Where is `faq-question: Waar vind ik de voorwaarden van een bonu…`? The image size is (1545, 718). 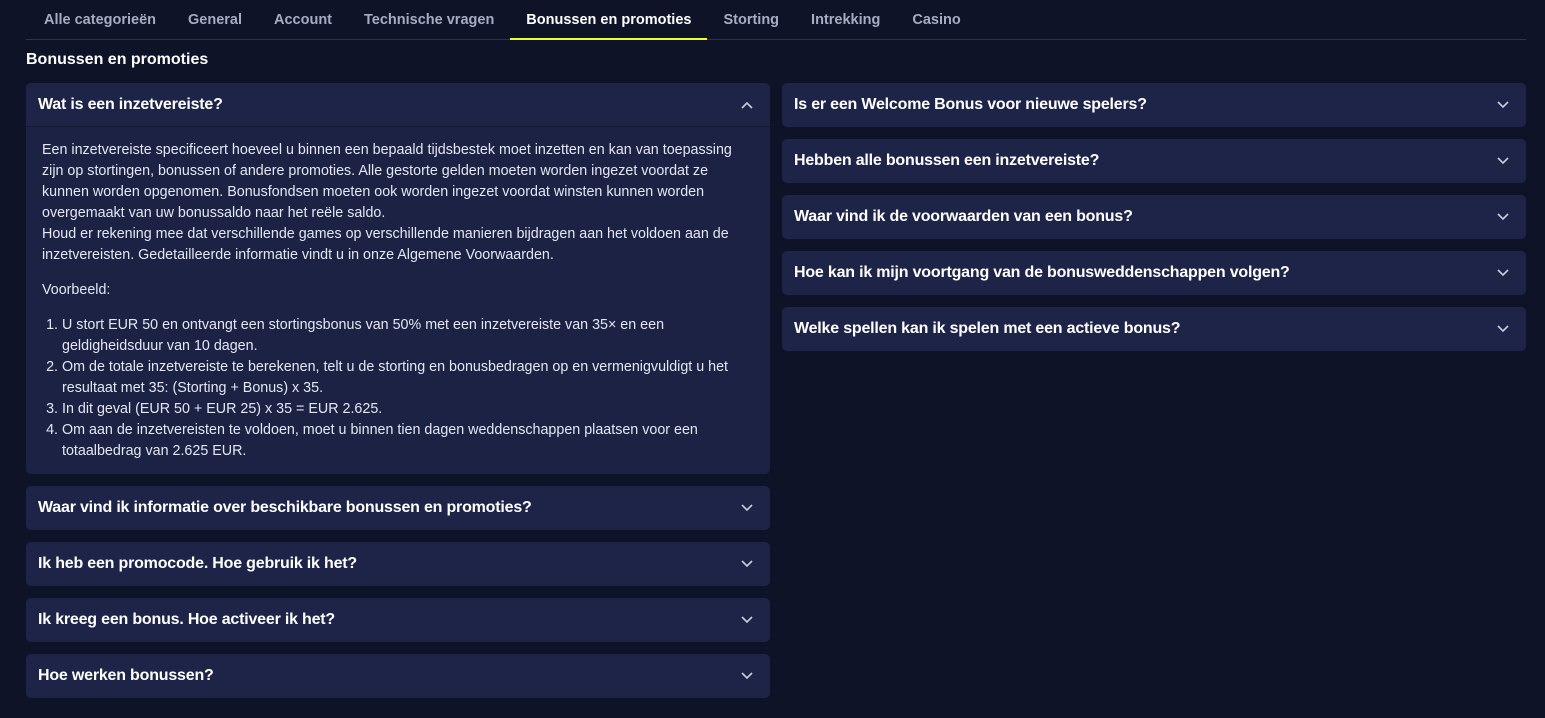
faq-question: Waar vind ik de voorwaarden van een bonu… is located at coordinates (1154, 217).